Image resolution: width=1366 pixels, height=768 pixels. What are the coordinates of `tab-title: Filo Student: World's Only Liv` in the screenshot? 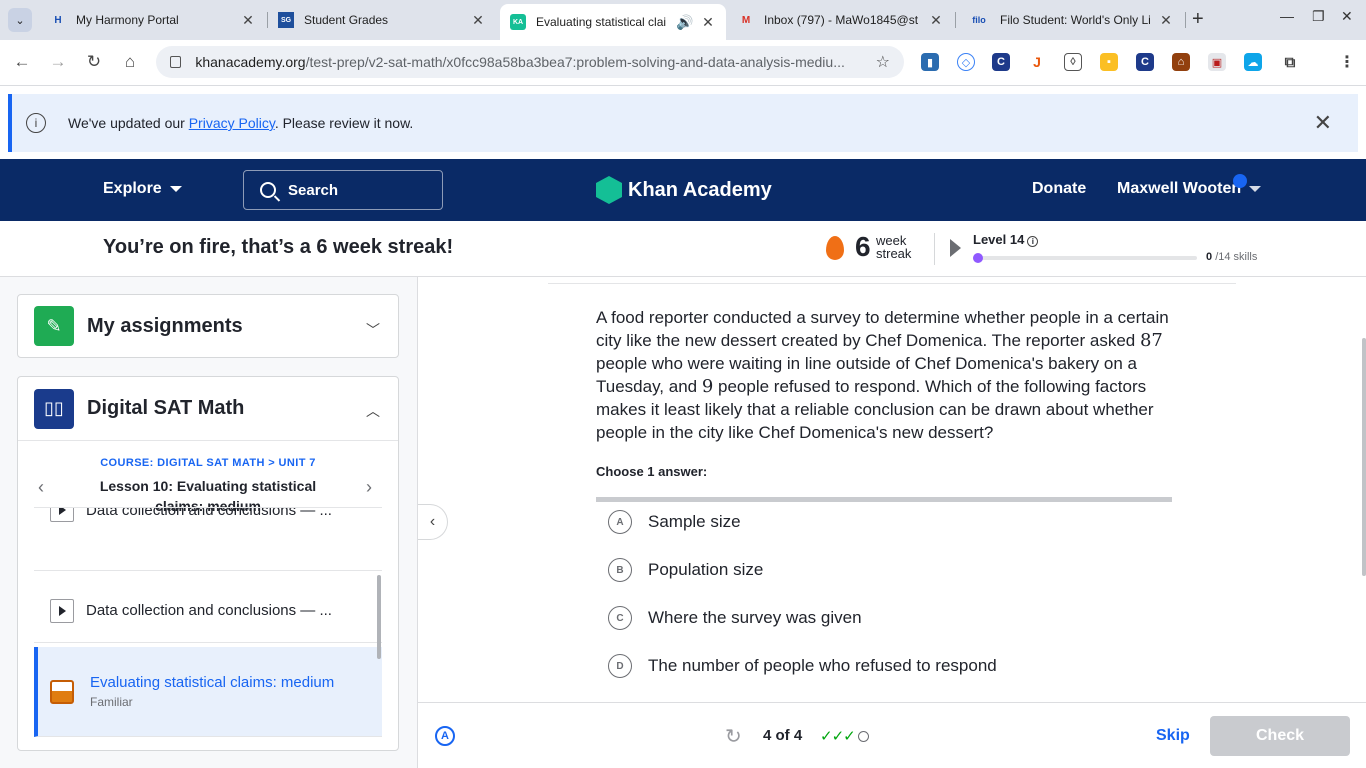 It's located at (1075, 20).